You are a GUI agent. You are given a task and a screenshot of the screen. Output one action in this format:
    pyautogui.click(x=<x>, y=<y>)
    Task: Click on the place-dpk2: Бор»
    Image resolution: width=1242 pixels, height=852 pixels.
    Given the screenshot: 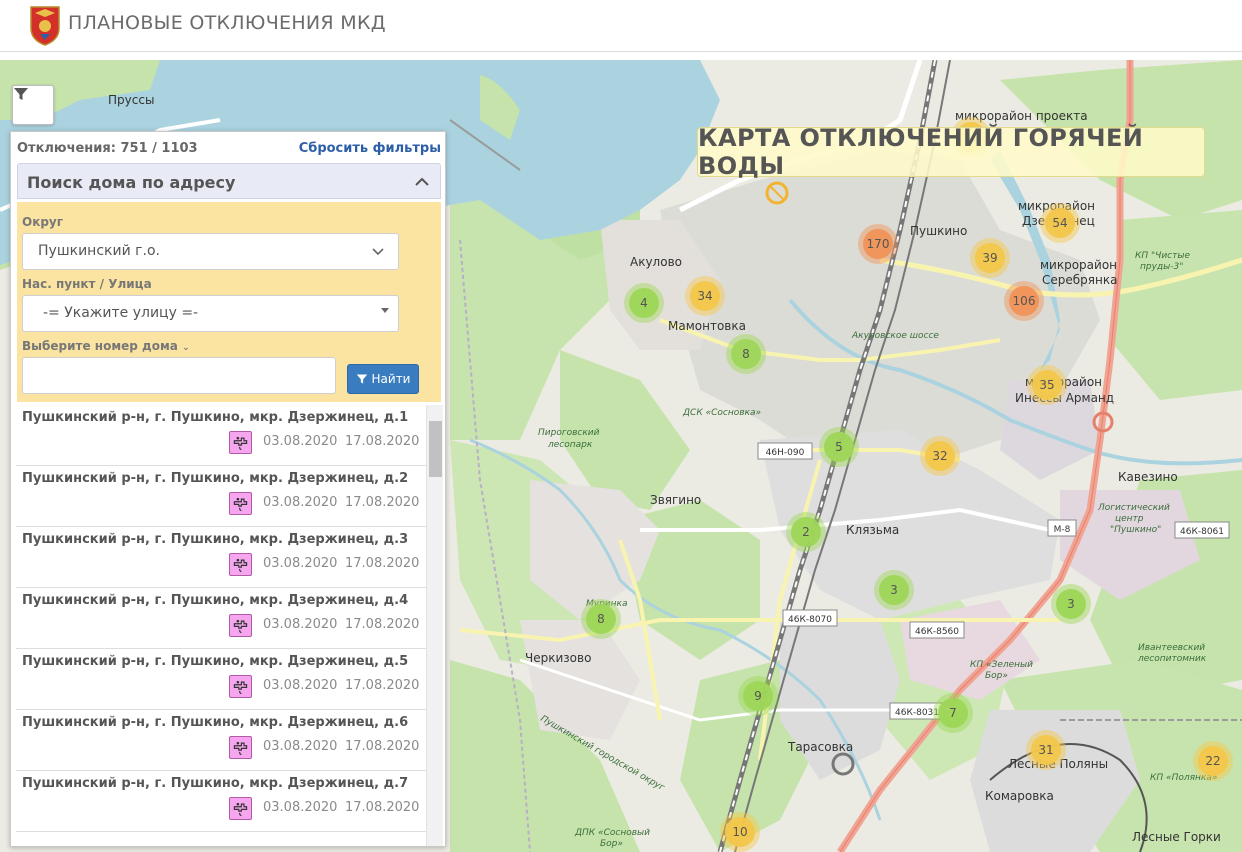 What is the action you would take?
    pyautogui.click(x=611, y=844)
    